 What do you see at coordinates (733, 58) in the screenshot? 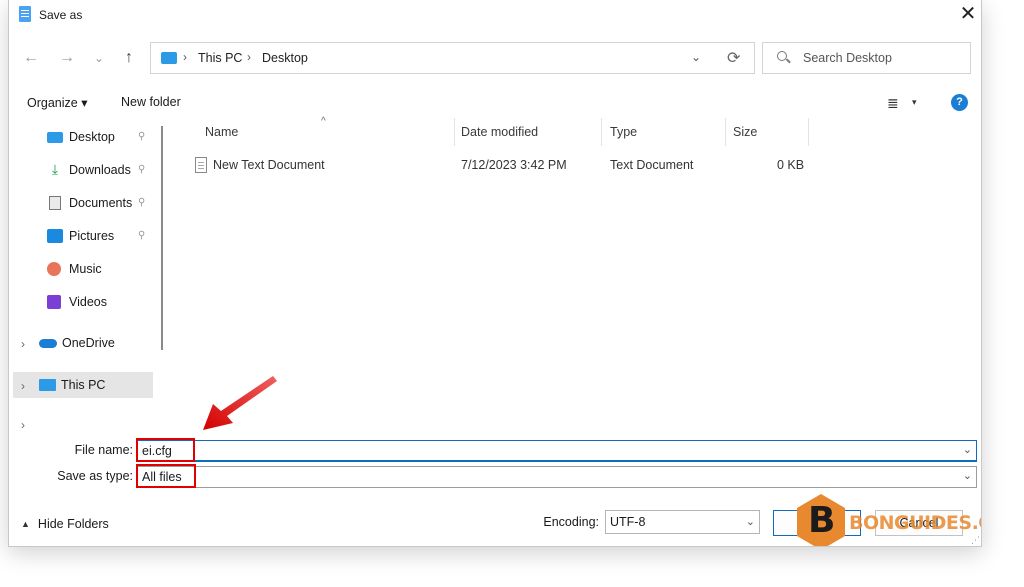
I see `refresh-icon: ⟳` at bounding box center [733, 58].